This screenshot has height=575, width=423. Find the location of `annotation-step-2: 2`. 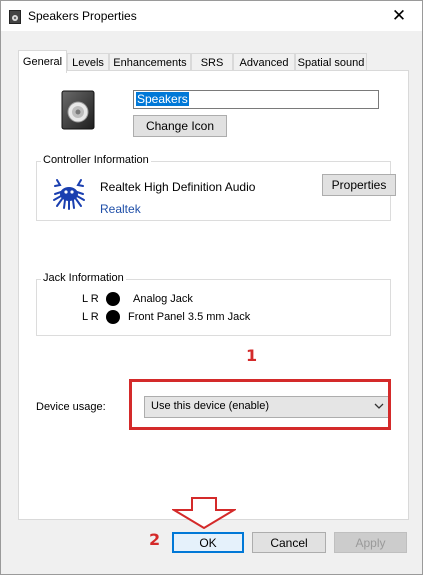

annotation-step-2: 2 is located at coordinates (155, 539).